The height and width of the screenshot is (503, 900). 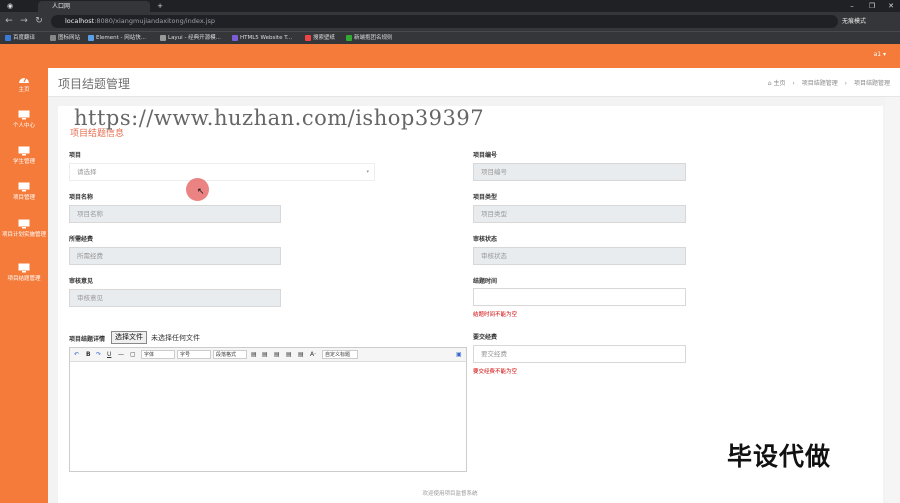 What do you see at coordinates (474, 82) in the screenshot?
I see `page-header: 项目结题管理 ⌂ 主页 › 项目结题管理 › 项目结题管理` at bounding box center [474, 82].